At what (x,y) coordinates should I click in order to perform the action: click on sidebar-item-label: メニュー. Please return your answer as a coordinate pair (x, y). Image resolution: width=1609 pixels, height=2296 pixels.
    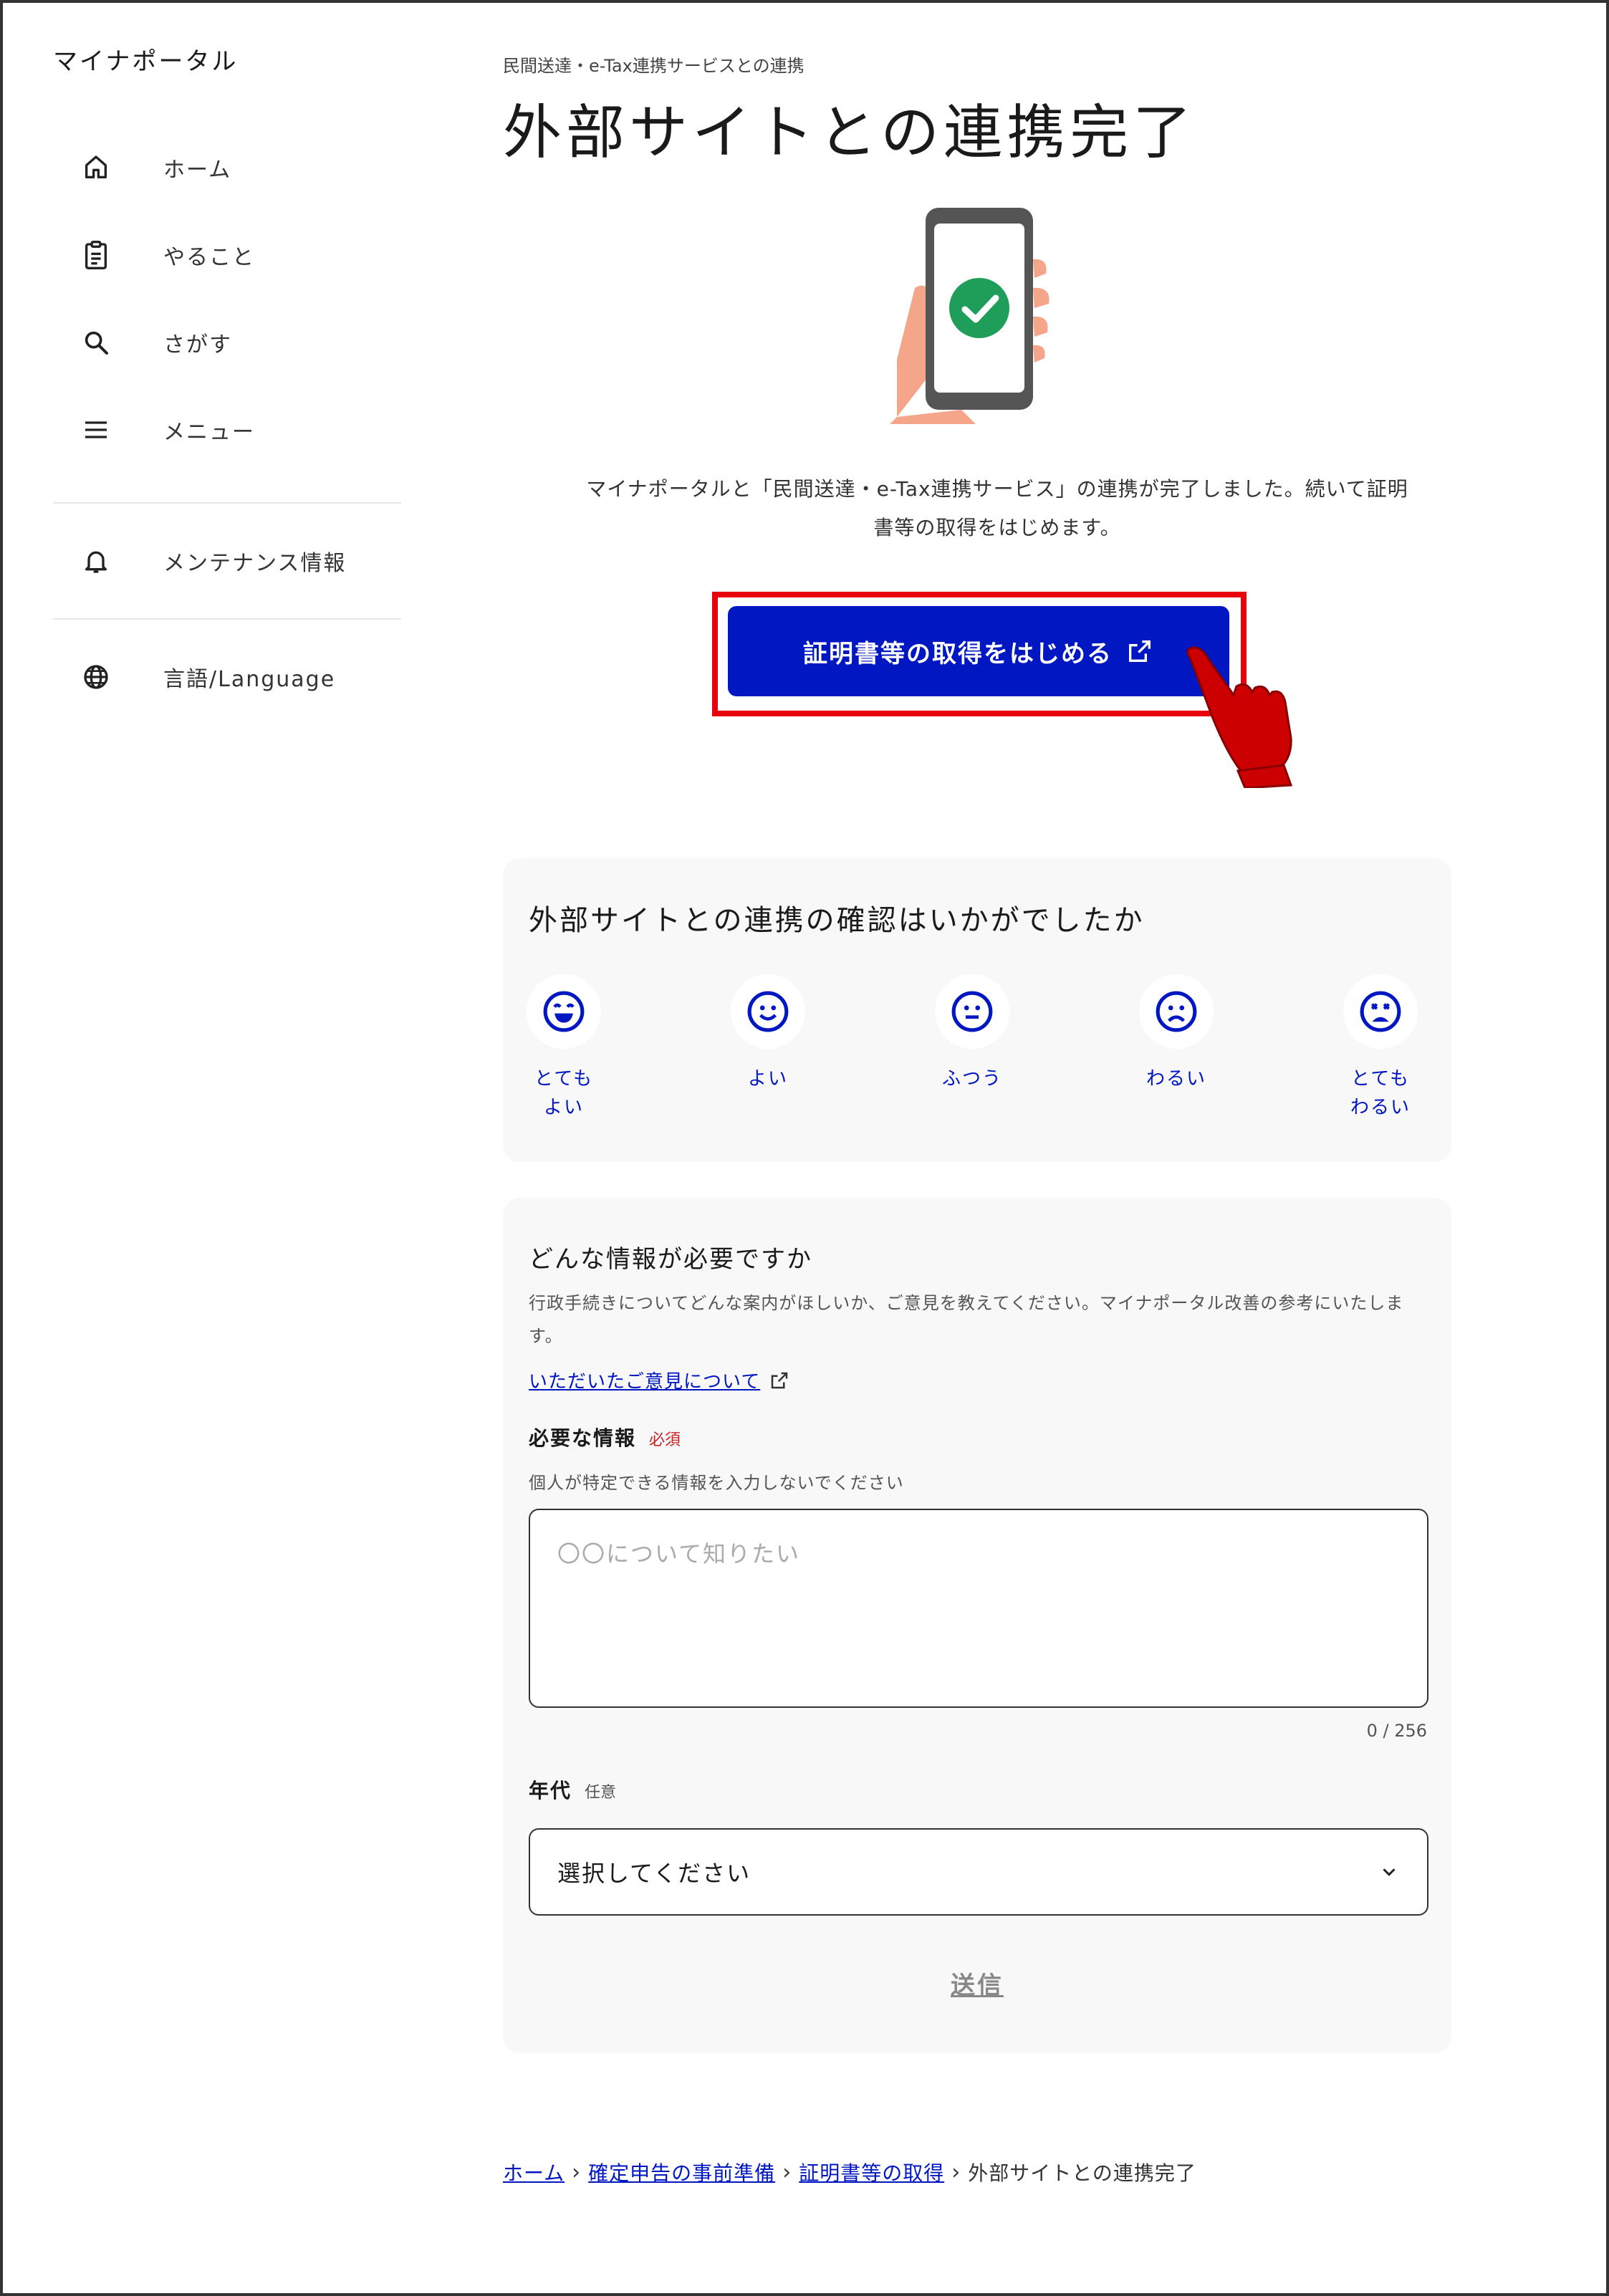
    Looking at the image, I should click on (209, 433).